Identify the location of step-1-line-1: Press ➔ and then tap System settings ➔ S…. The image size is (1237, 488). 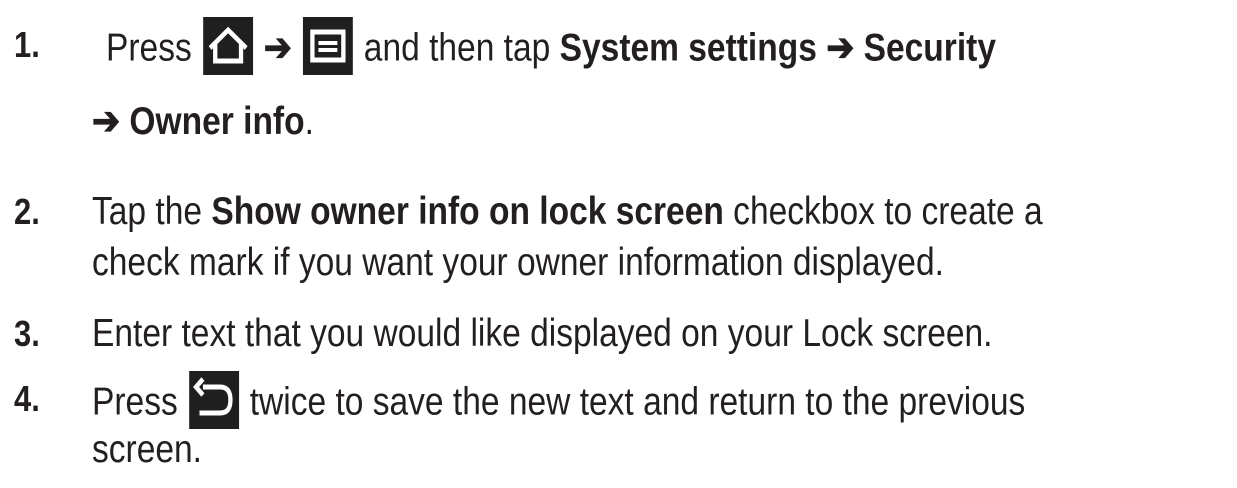
(551, 48).